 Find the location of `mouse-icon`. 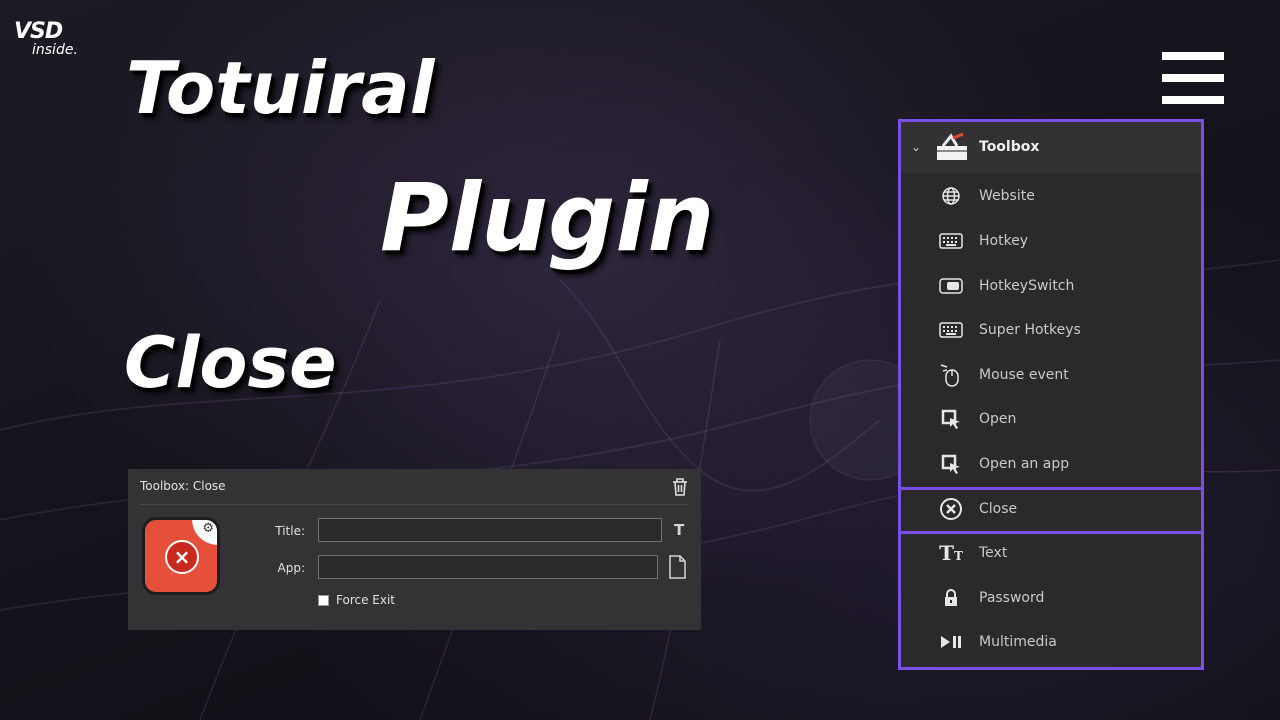

mouse-icon is located at coordinates (951, 375).